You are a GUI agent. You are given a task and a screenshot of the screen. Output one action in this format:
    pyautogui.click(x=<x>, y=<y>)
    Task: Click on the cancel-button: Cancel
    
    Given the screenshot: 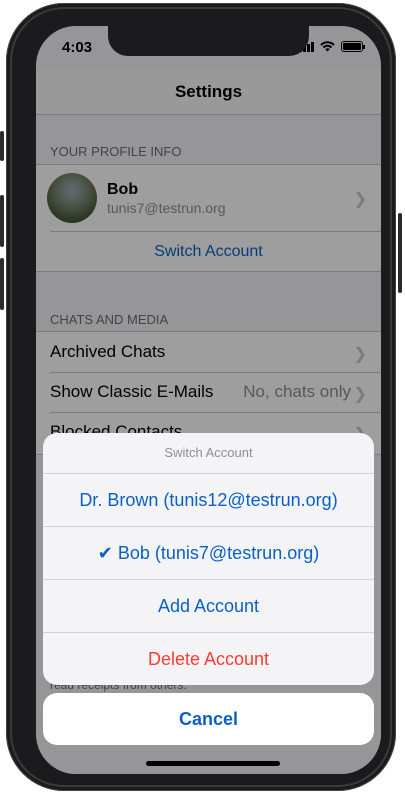 What is the action you would take?
    pyautogui.click(x=208, y=719)
    